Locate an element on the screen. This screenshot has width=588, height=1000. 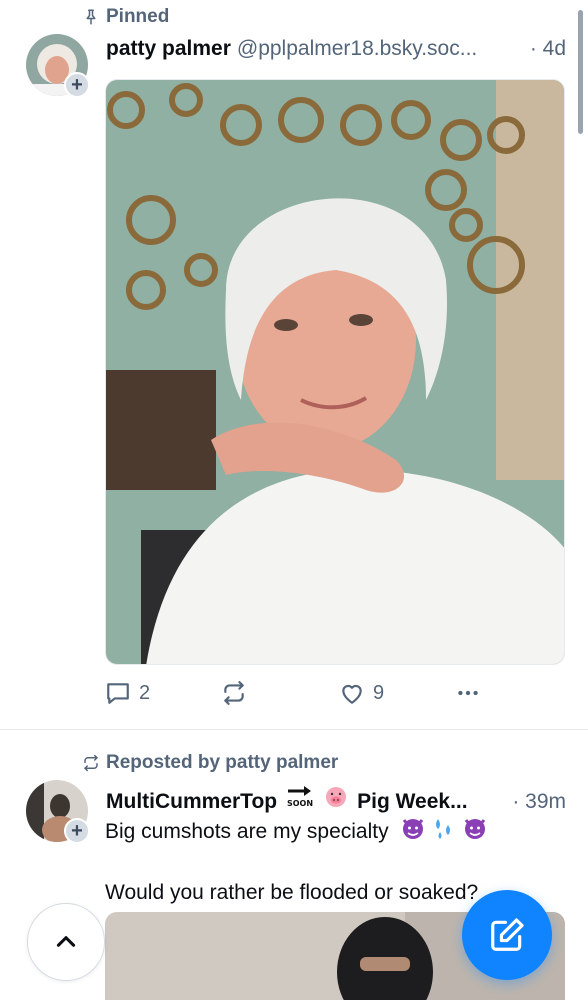
reply-icon is located at coordinates (118, 693).